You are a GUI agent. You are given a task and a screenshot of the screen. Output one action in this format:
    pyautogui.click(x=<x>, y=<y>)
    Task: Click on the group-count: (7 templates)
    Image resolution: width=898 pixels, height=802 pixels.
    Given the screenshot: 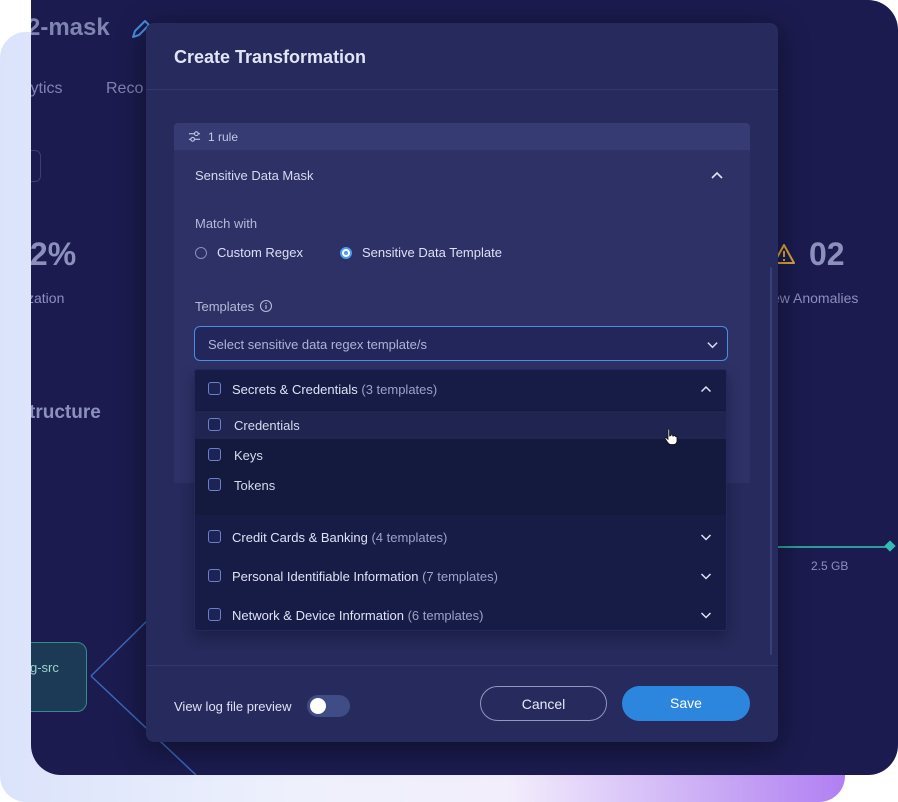 What is the action you would take?
    pyautogui.click(x=460, y=576)
    